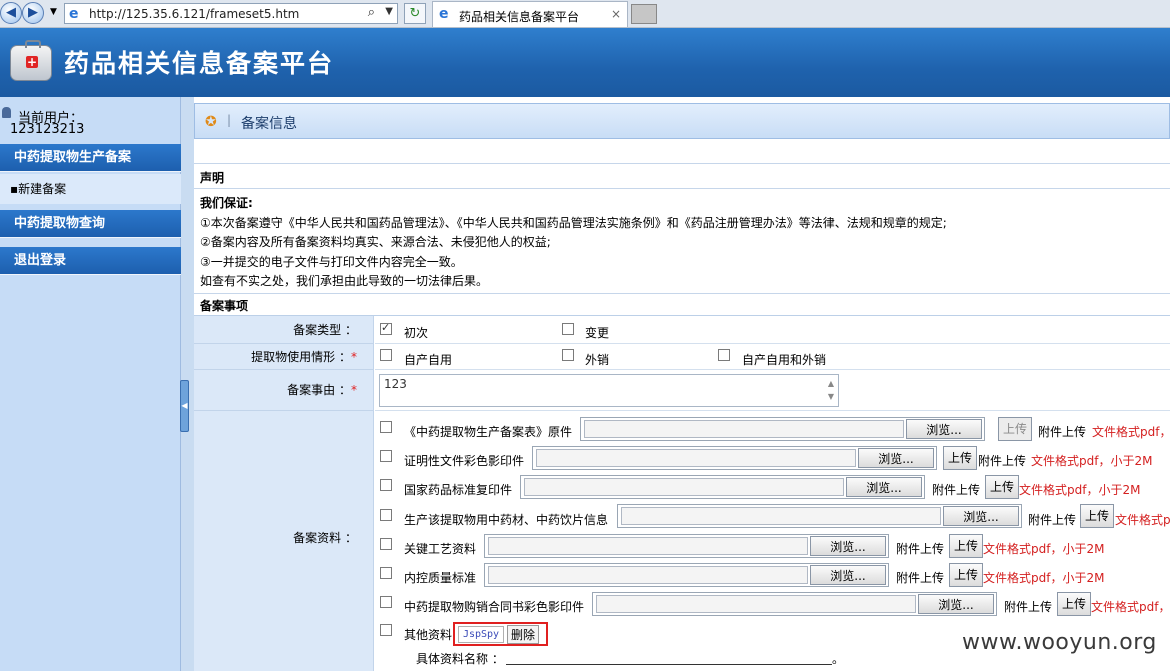 The image size is (1170, 671). What do you see at coordinates (609, 390) in the screenshot?
I see `reason-textarea: 123 ▲ ▼` at bounding box center [609, 390].